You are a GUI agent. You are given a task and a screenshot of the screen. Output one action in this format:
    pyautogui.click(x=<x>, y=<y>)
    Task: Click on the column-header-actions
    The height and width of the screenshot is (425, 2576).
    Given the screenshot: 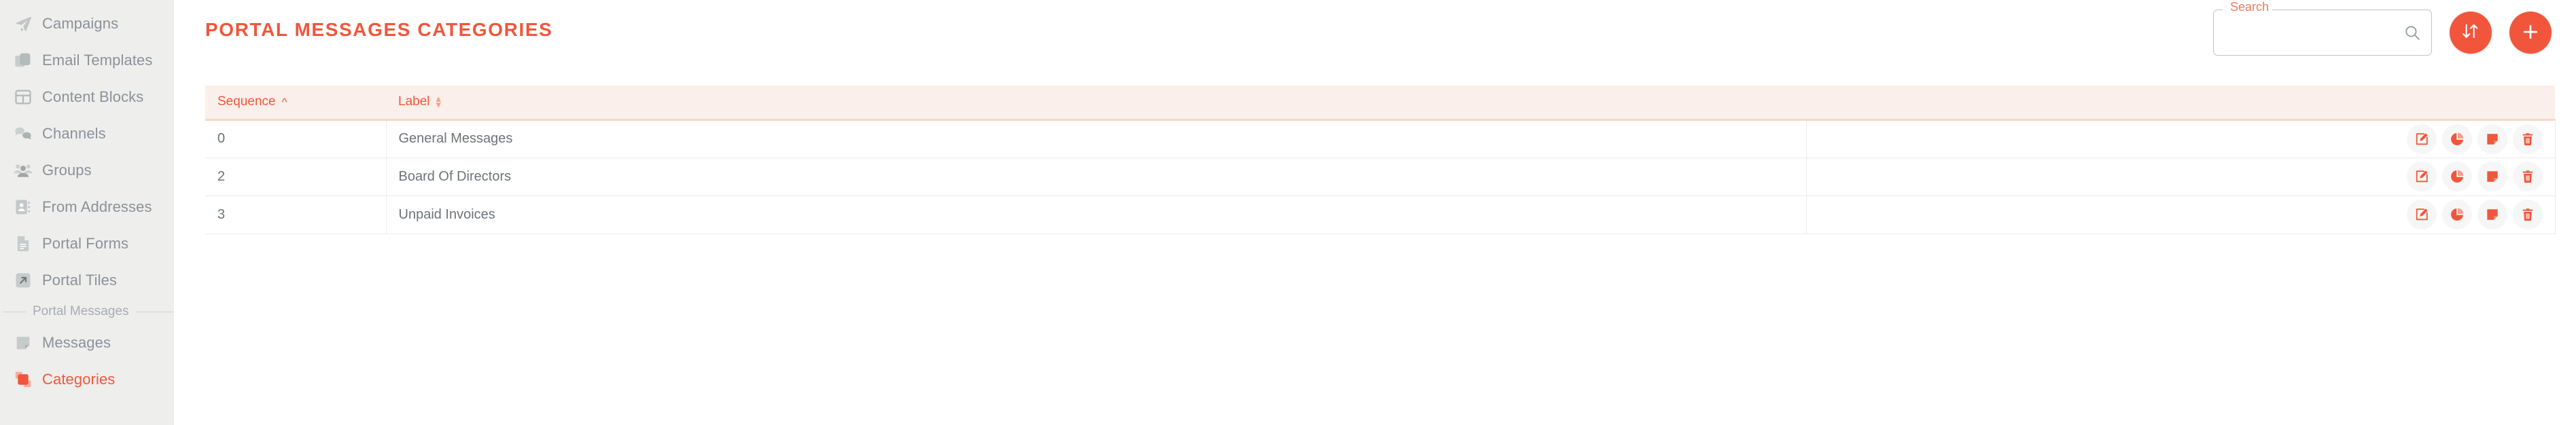 What is the action you would take?
    pyautogui.click(x=2180, y=103)
    